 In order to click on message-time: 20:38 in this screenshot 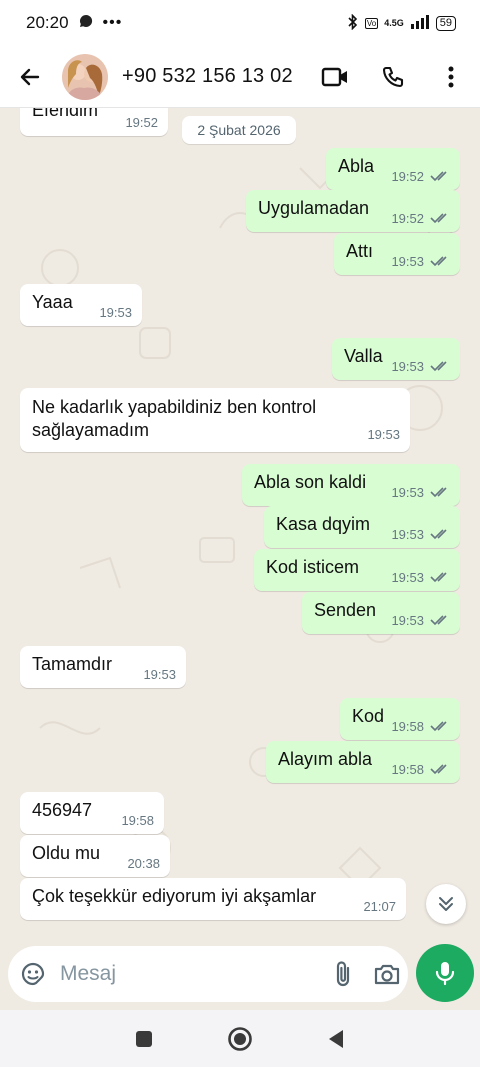, I will do `click(143, 863)`.